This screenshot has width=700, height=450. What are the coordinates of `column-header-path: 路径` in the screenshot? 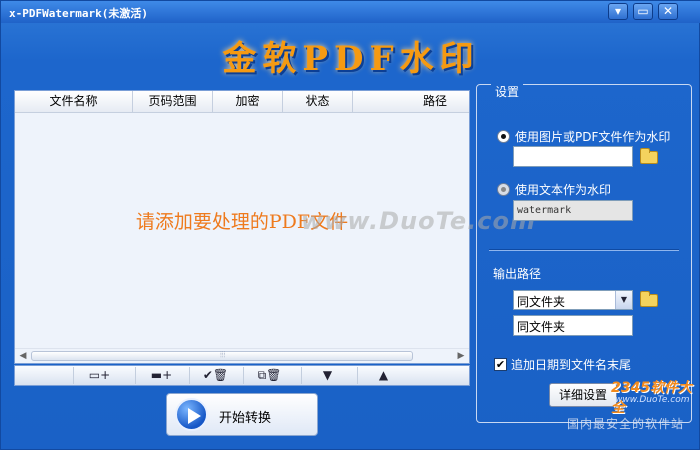 It's located at (411, 102).